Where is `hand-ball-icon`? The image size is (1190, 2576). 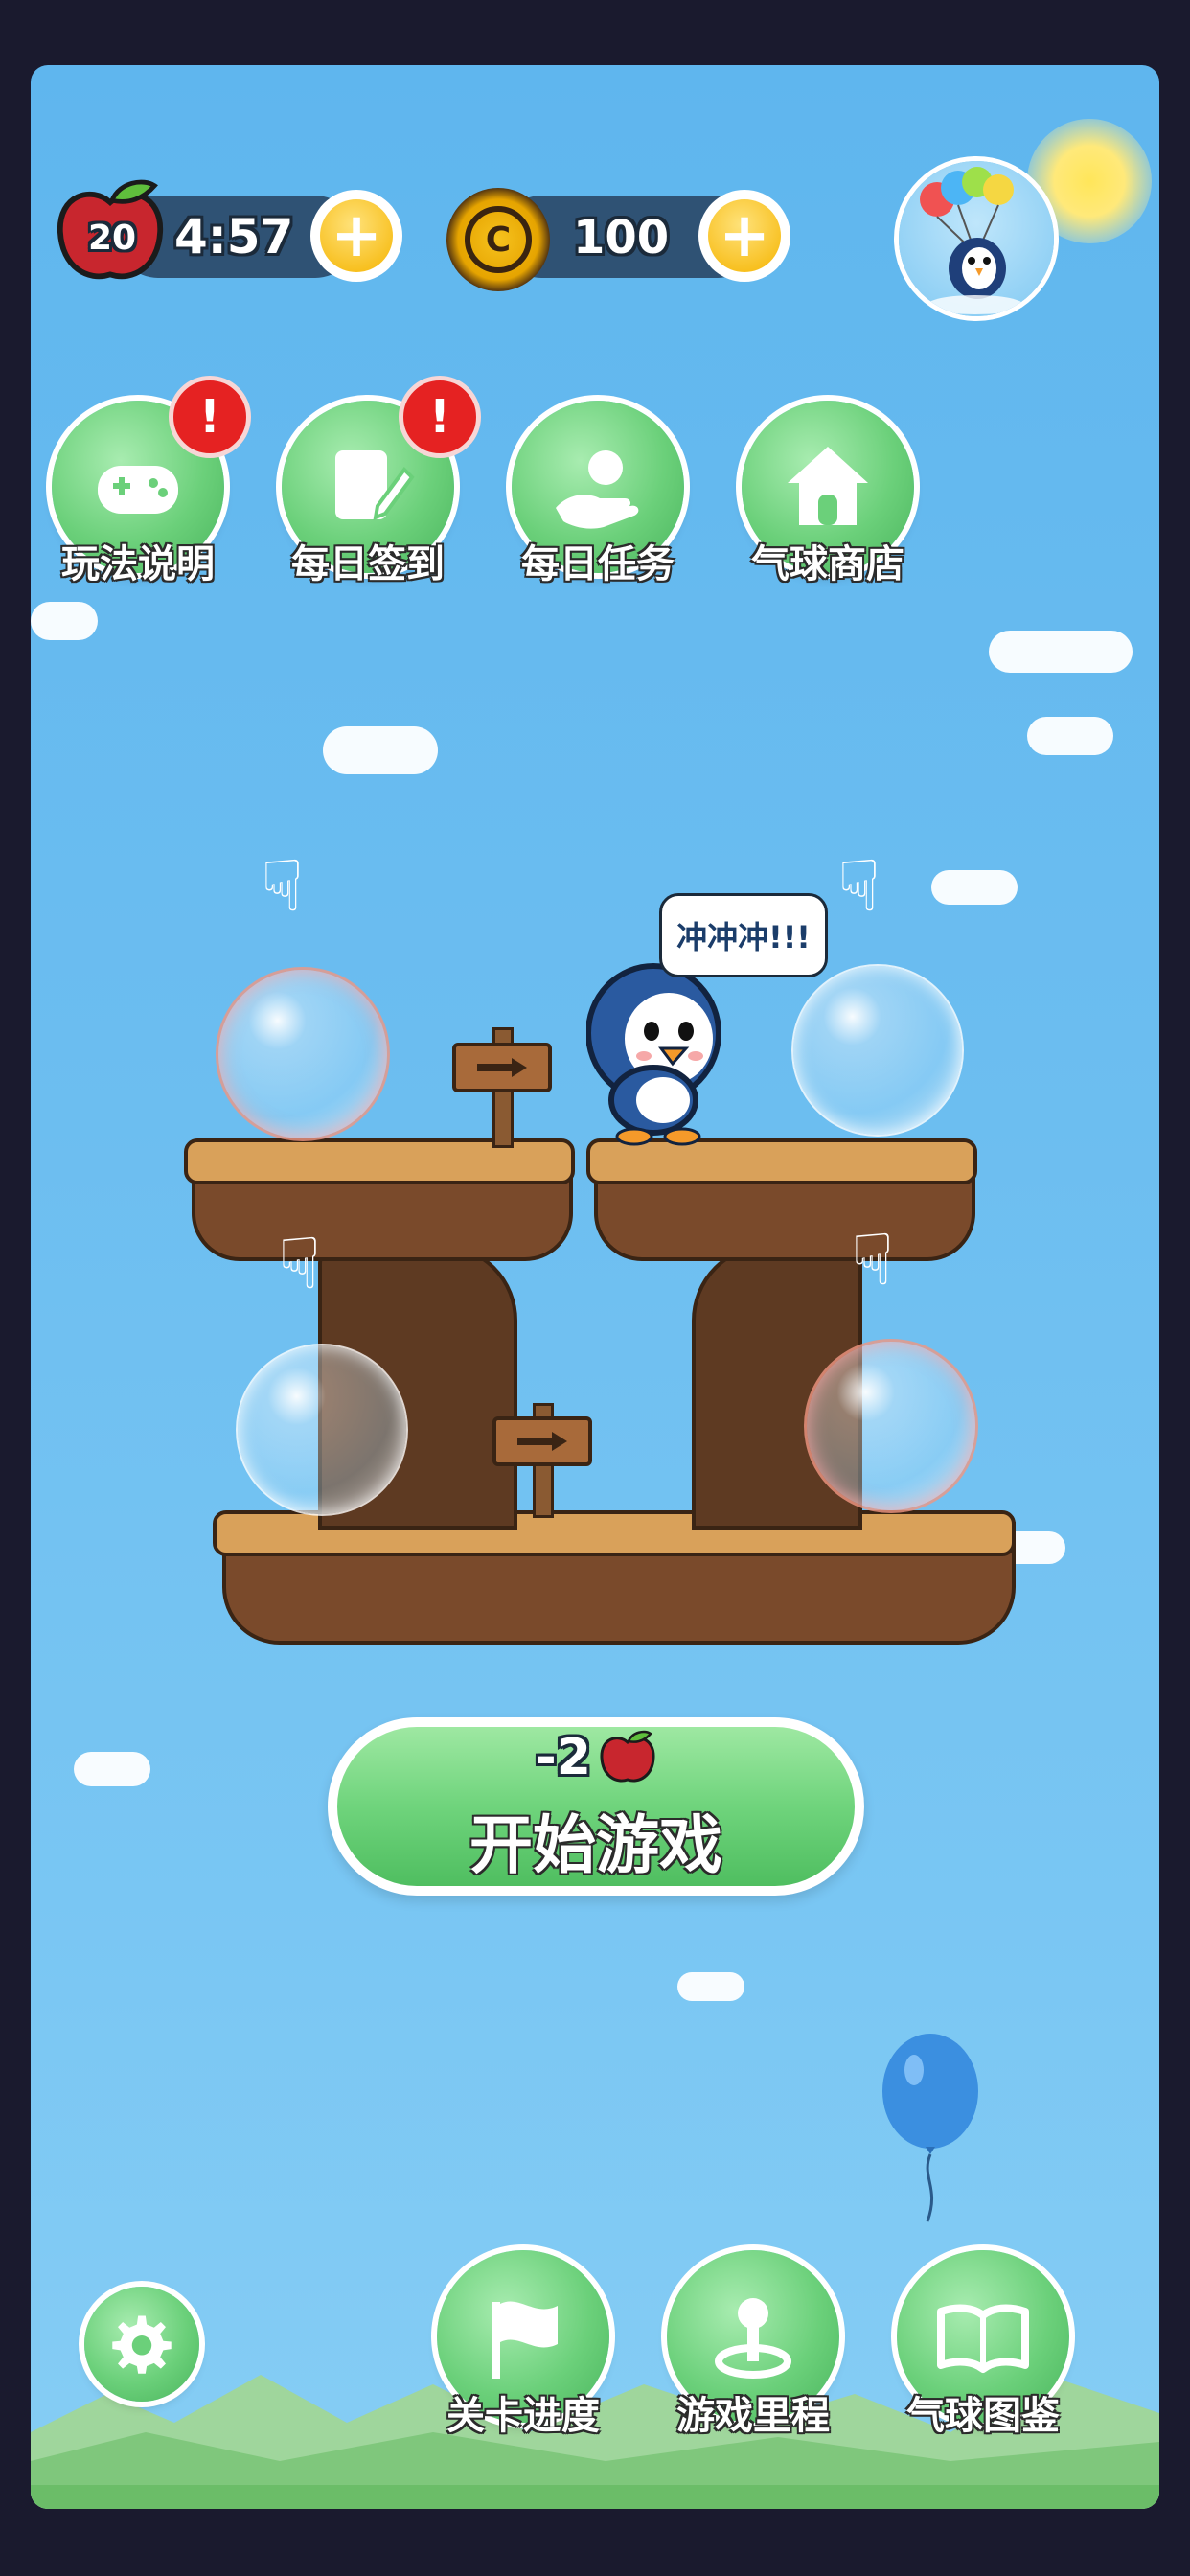 hand-ball-icon is located at coordinates (598, 490).